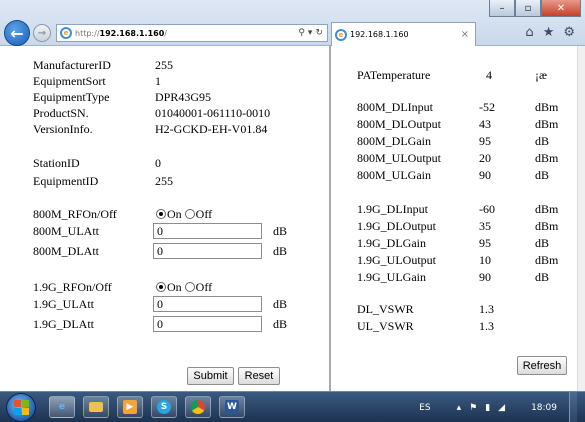 The width and height of the screenshot is (585, 422). I want to click on minimize-button: –, so click(502, 8).